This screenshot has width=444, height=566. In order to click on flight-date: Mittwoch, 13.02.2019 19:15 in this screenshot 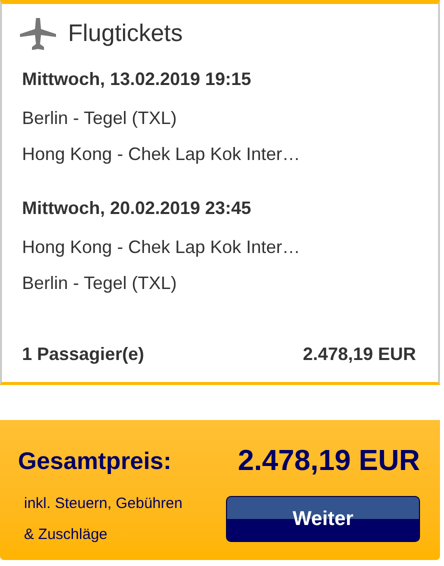, I will do `click(137, 79)`.